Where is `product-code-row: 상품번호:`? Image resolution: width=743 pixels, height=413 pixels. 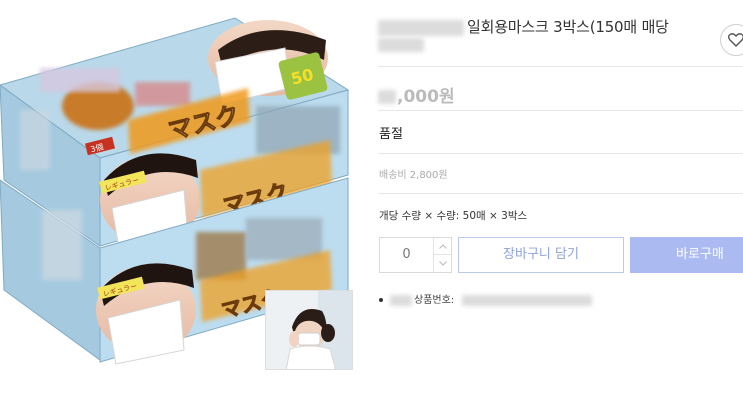
product-code-row: 상품번호: is located at coordinates (486, 298).